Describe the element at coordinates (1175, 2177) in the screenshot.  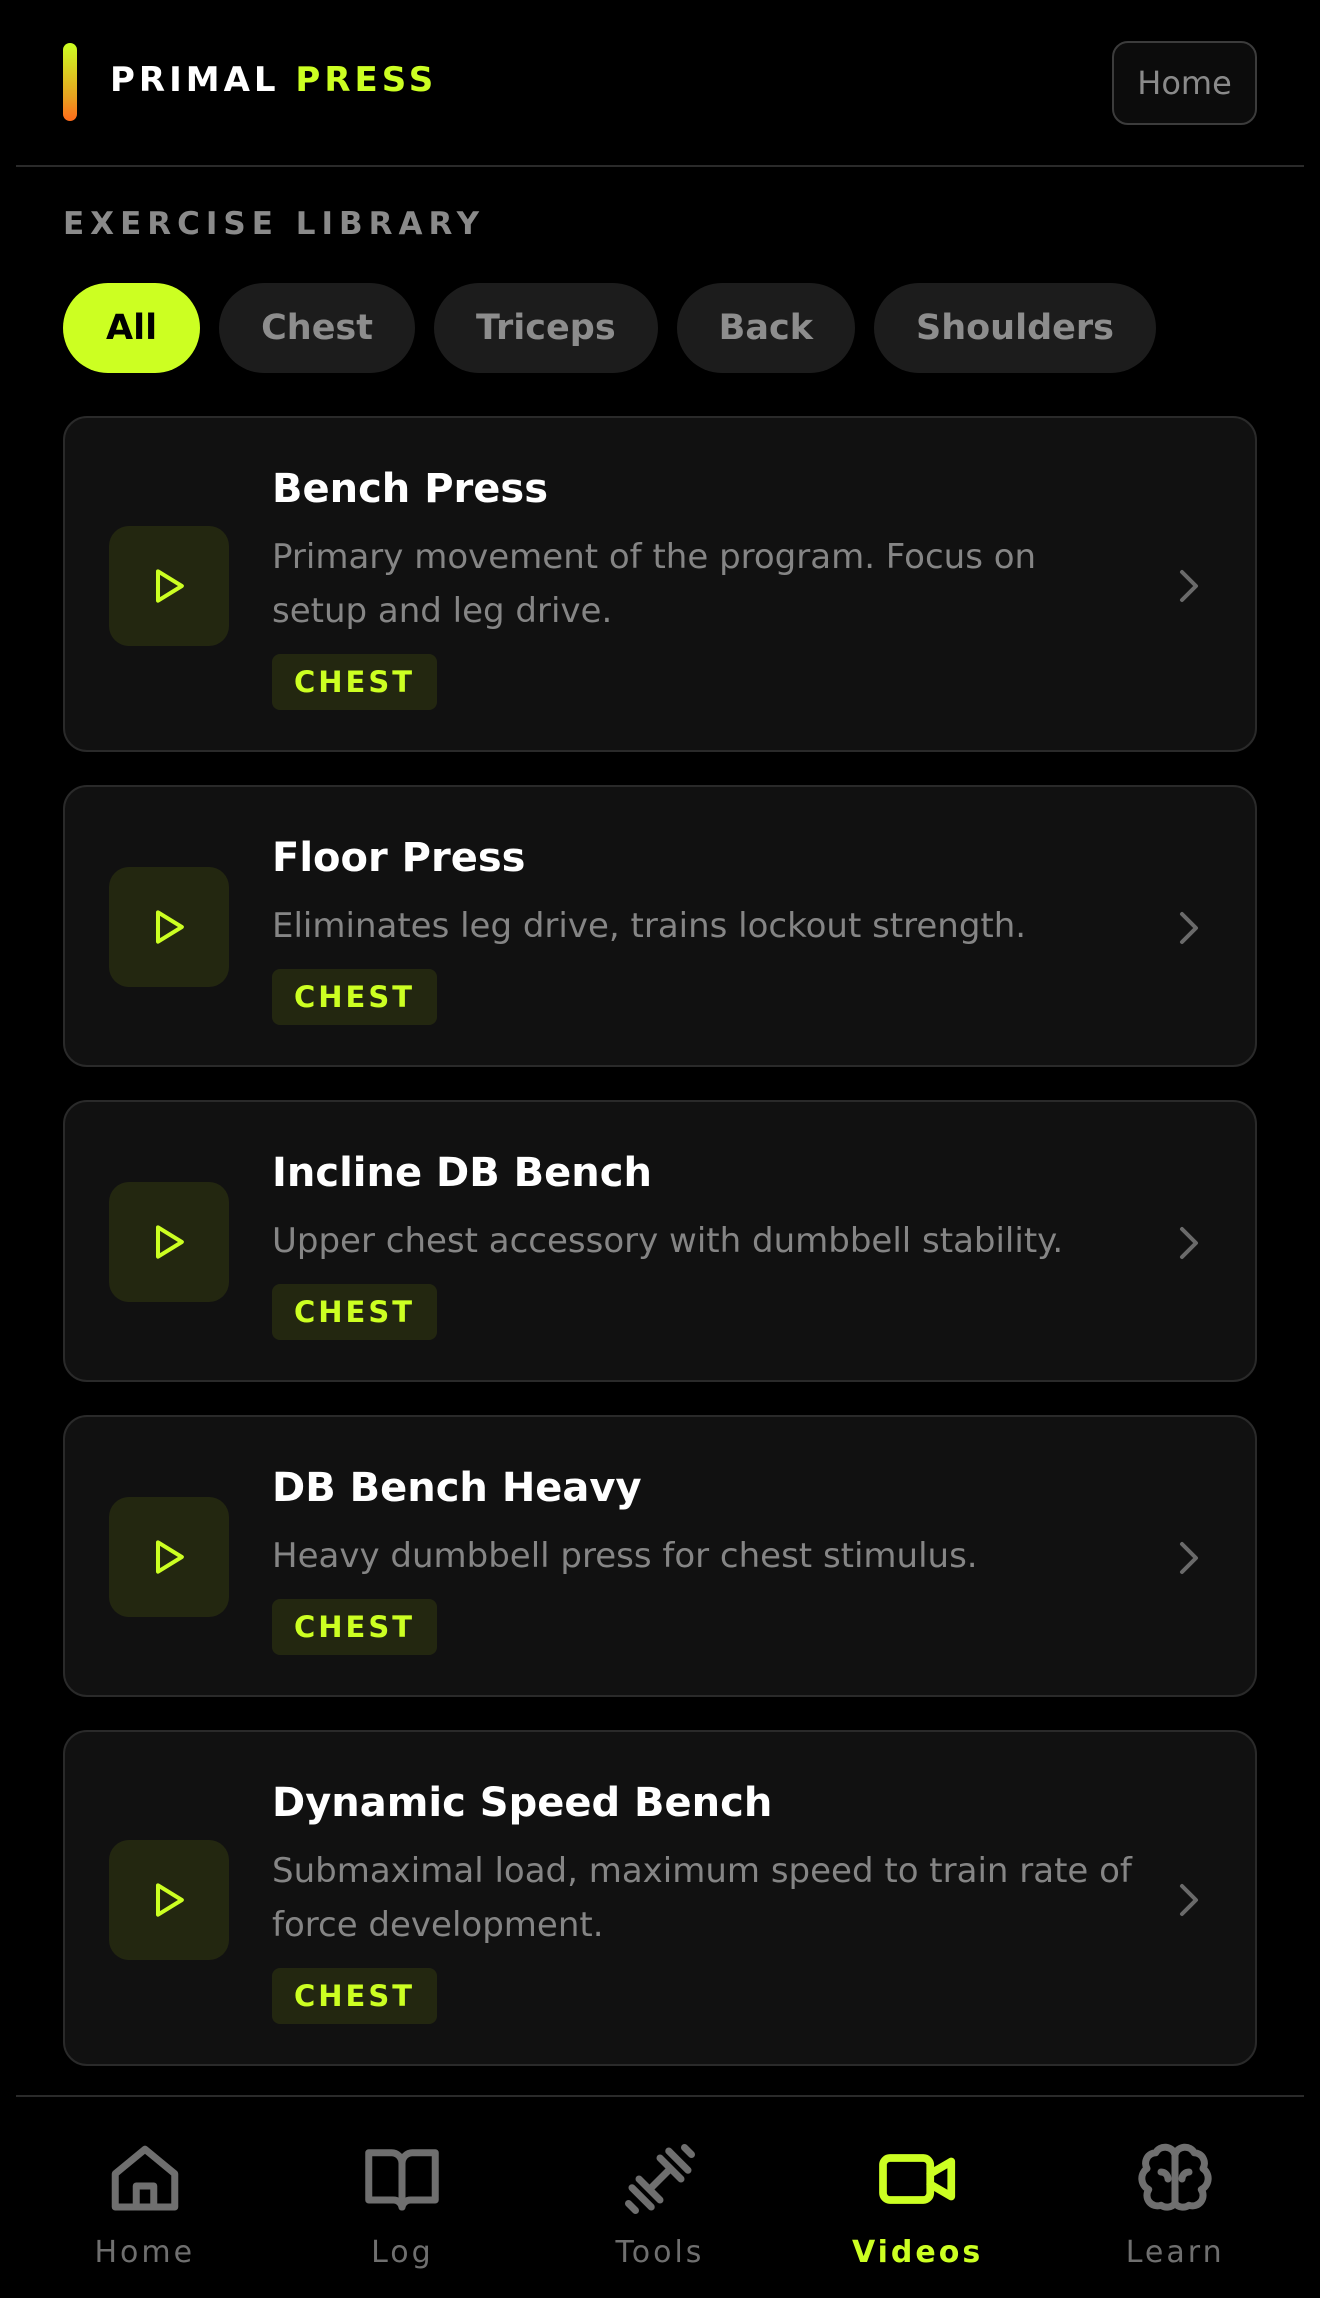
I see `brain-icon` at that location.